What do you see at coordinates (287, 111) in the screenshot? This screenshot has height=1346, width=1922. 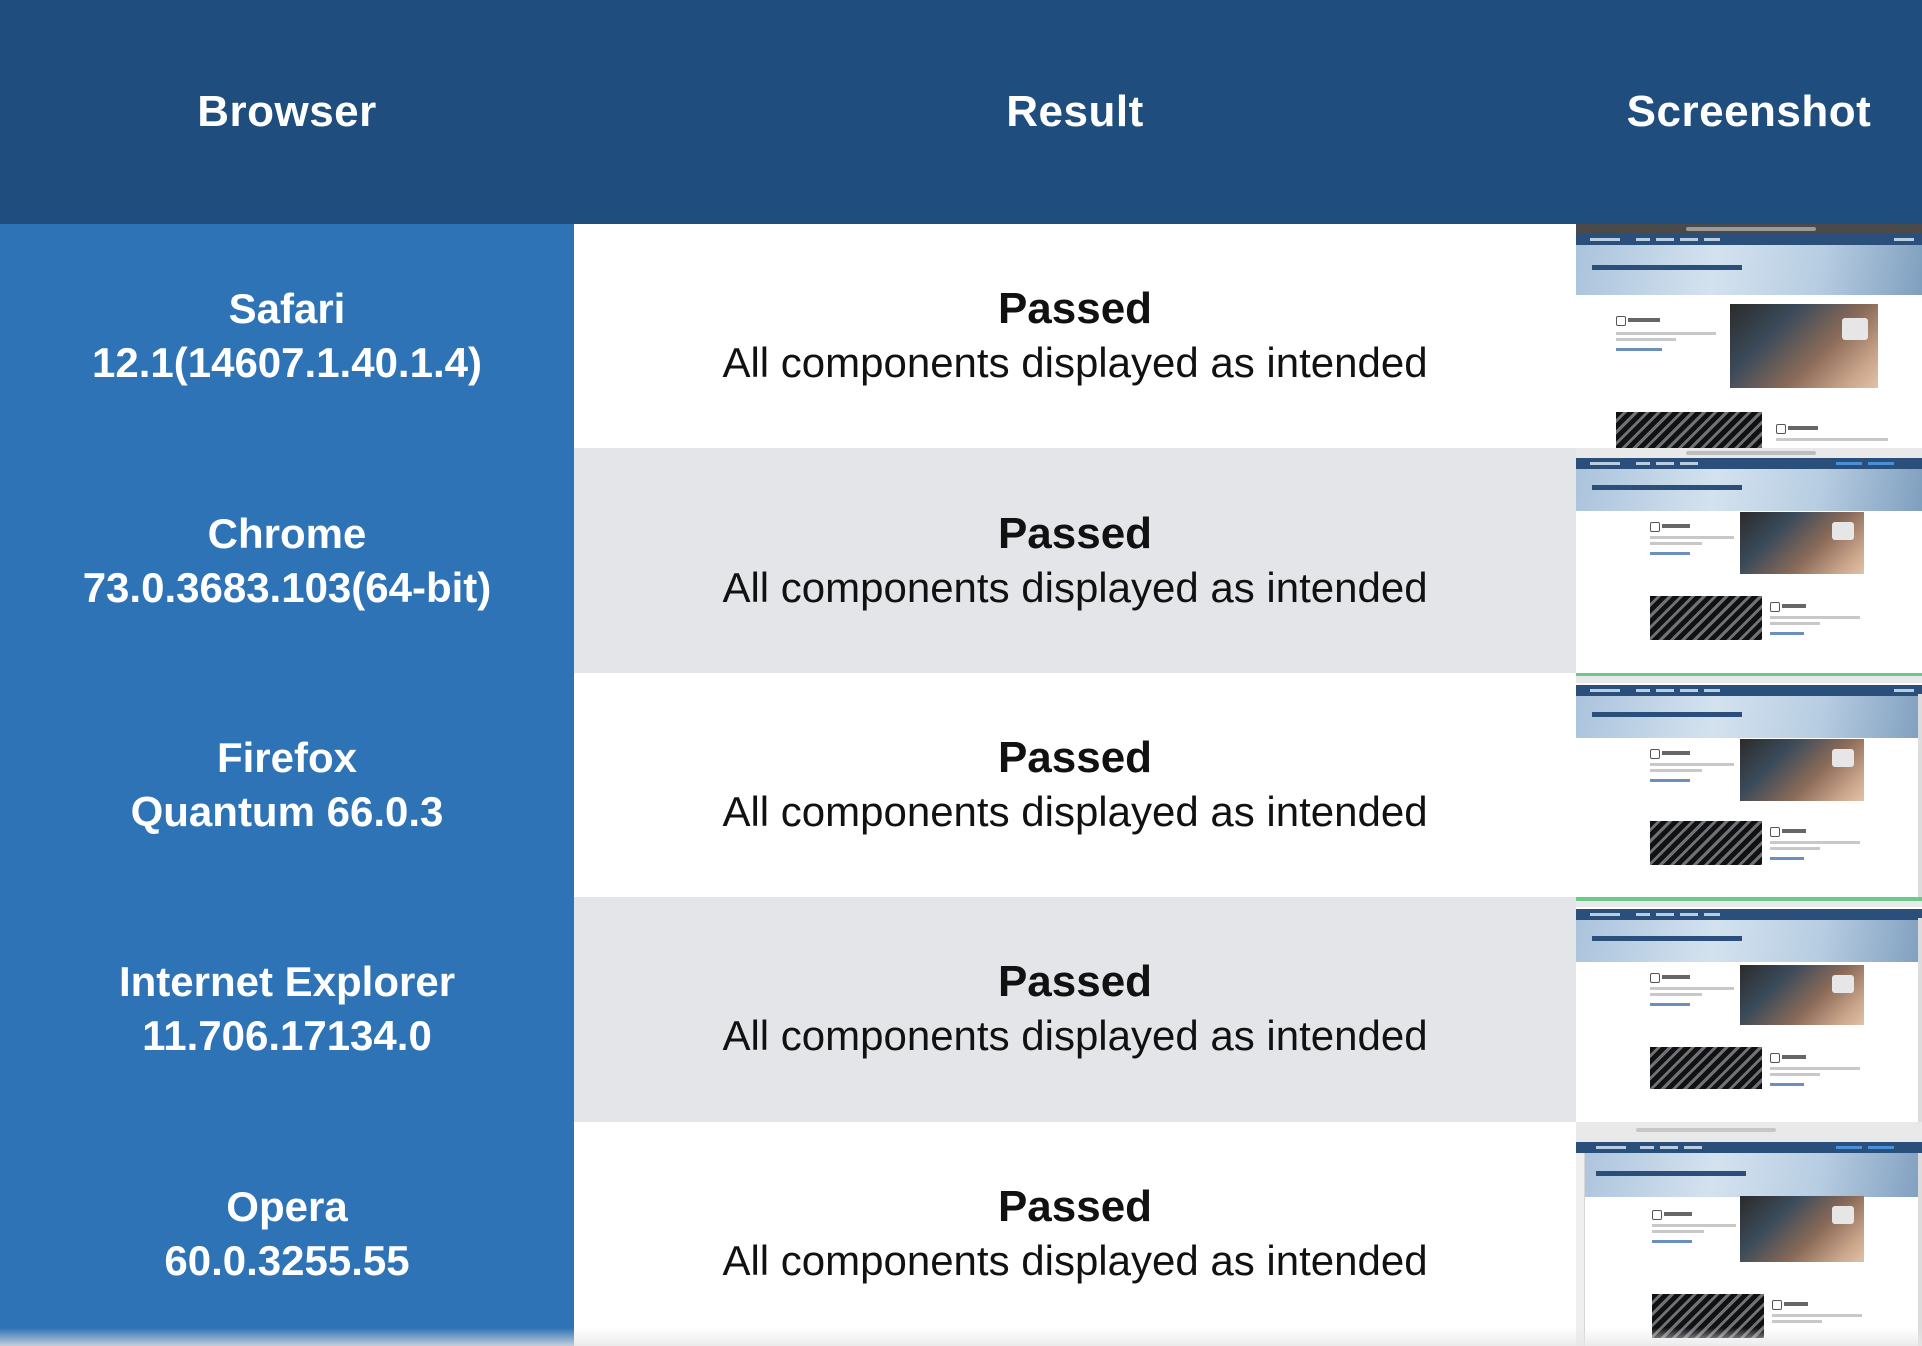 I see `header-browser: Browser` at bounding box center [287, 111].